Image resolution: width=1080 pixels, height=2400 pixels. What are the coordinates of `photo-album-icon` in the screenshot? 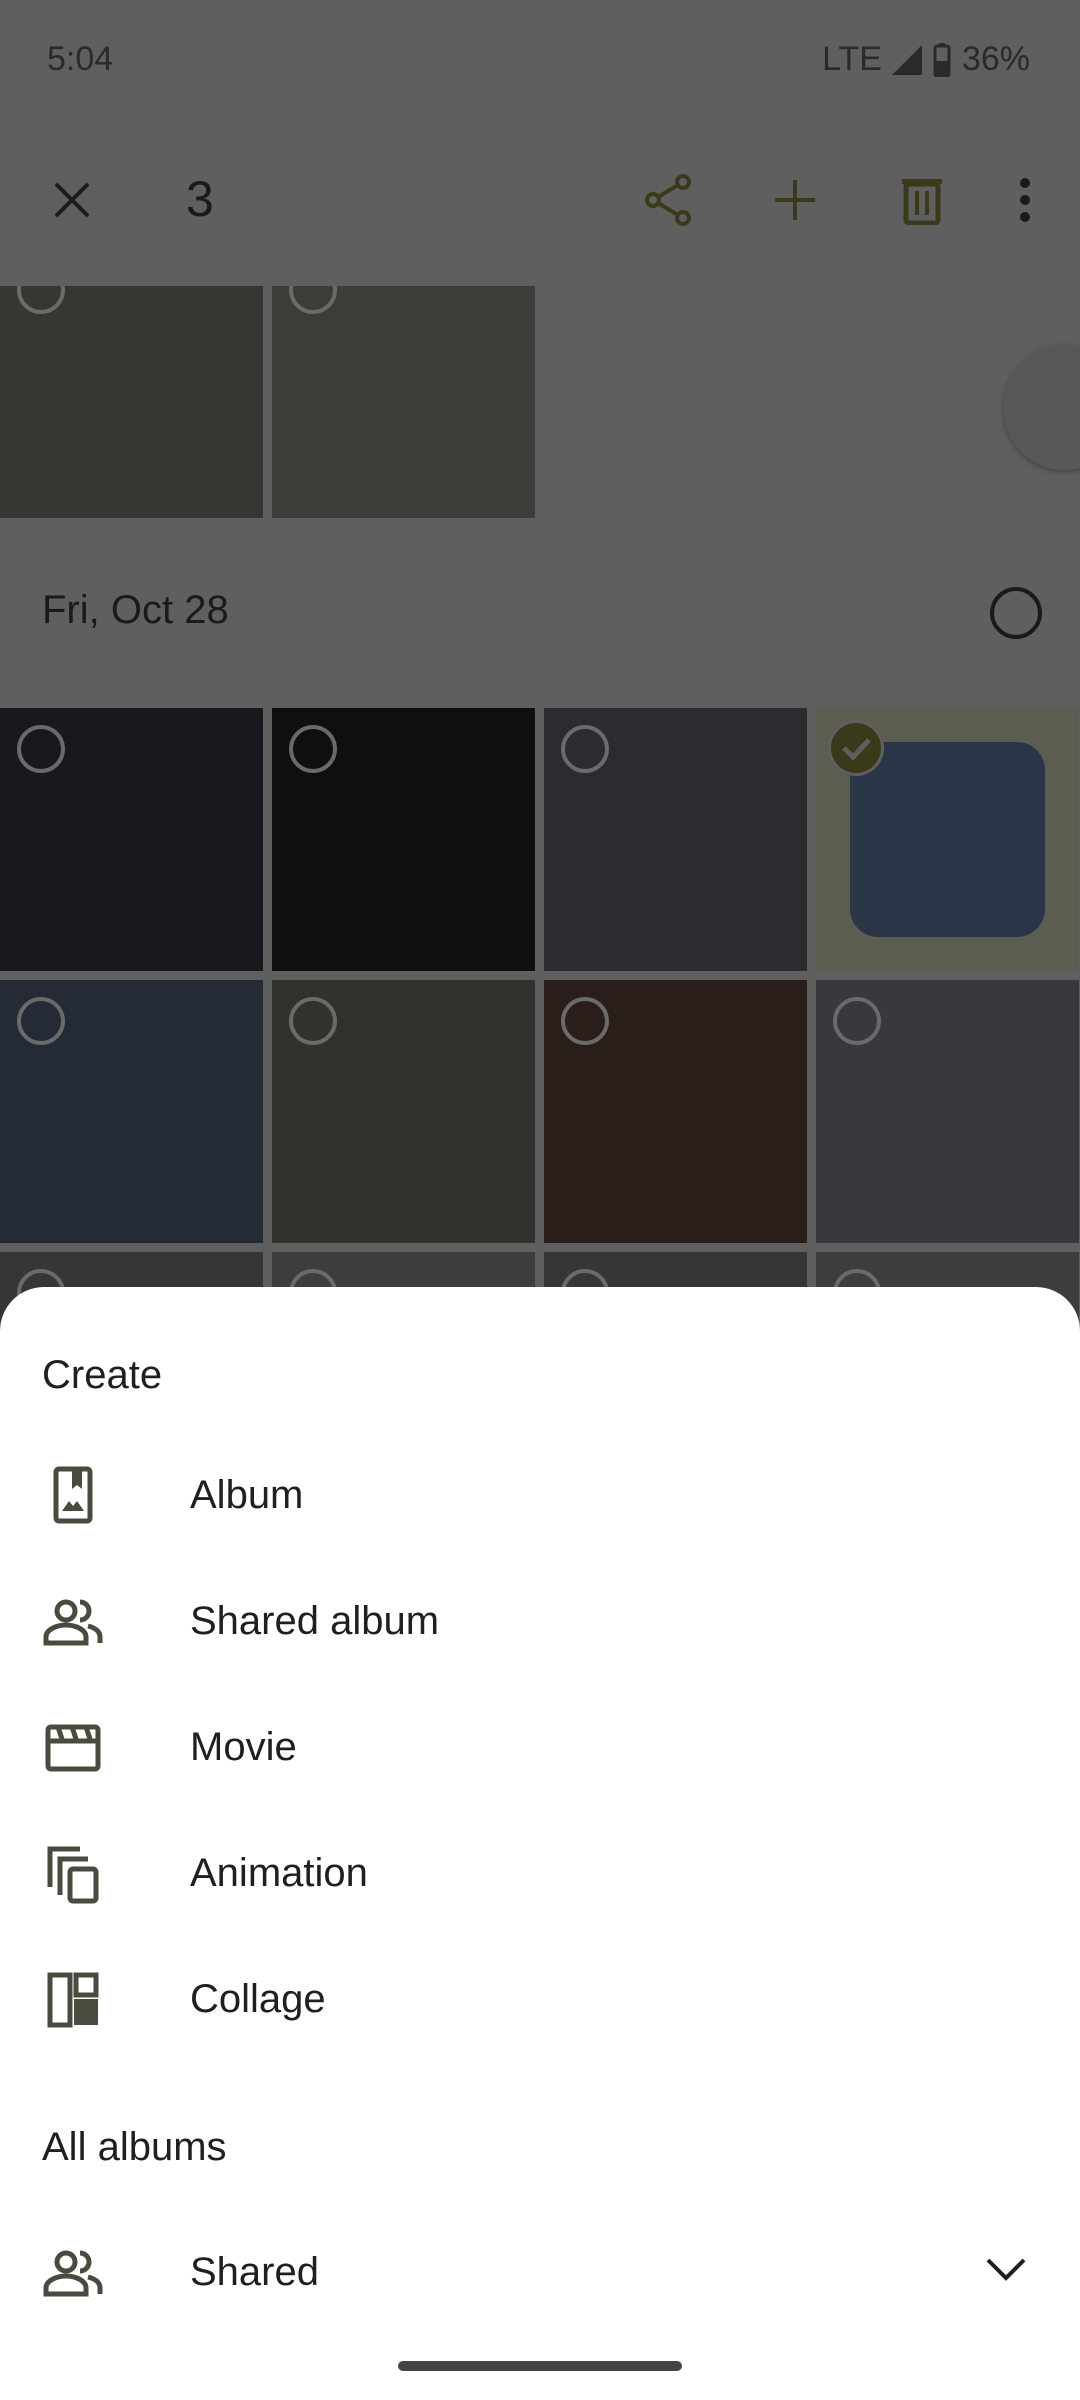 It's located at (73, 1495).